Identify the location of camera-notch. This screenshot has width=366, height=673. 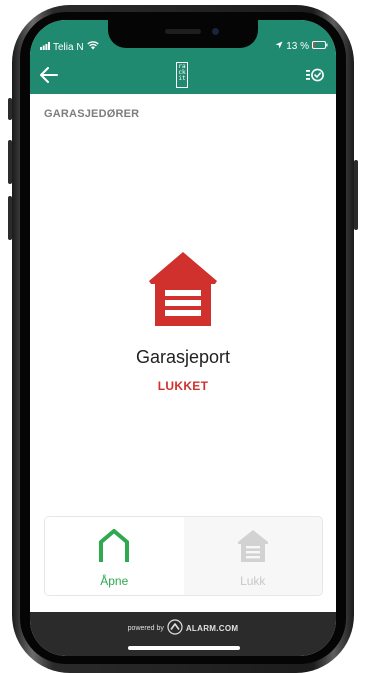
(183, 34).